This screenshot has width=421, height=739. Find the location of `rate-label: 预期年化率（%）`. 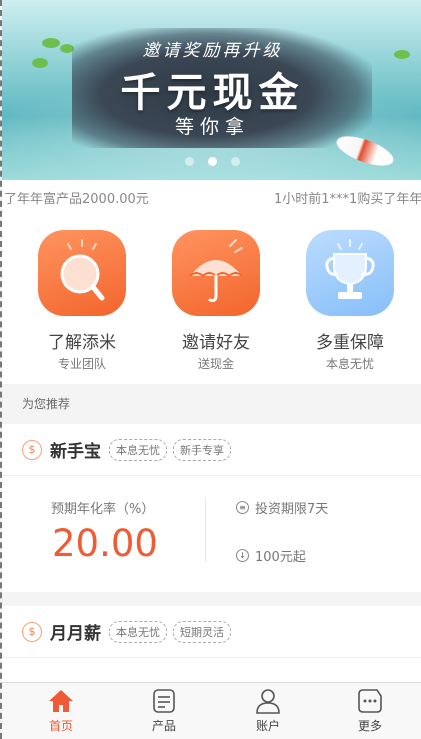

rate-label: 预期年化率（%） is located at coordinates (103, 509).